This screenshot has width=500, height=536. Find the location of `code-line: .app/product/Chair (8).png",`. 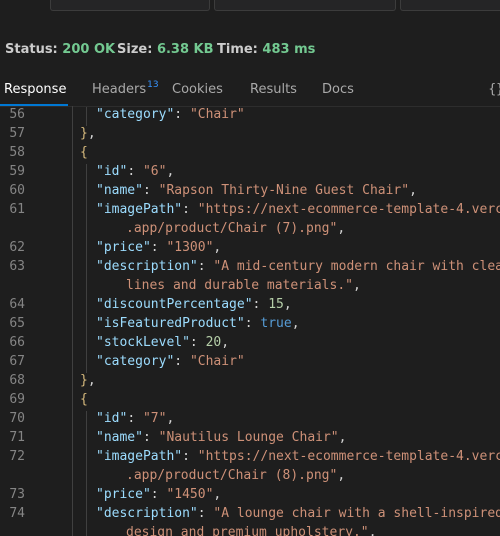

code-line: .app/product/Chair (8).png", is located at coordinates (250, 477).